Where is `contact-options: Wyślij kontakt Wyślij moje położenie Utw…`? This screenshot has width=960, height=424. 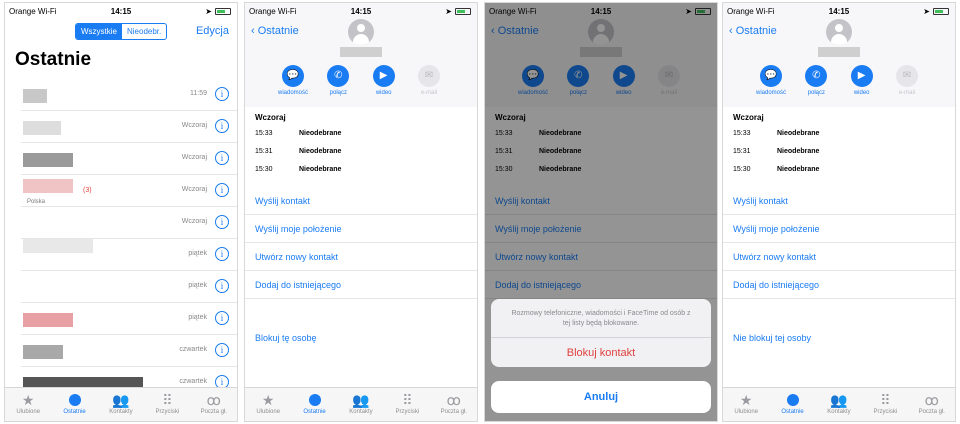 contact-options: Wyślij kontakt Wyślij moje położenie Utw… is located at coordinates (361, 243).